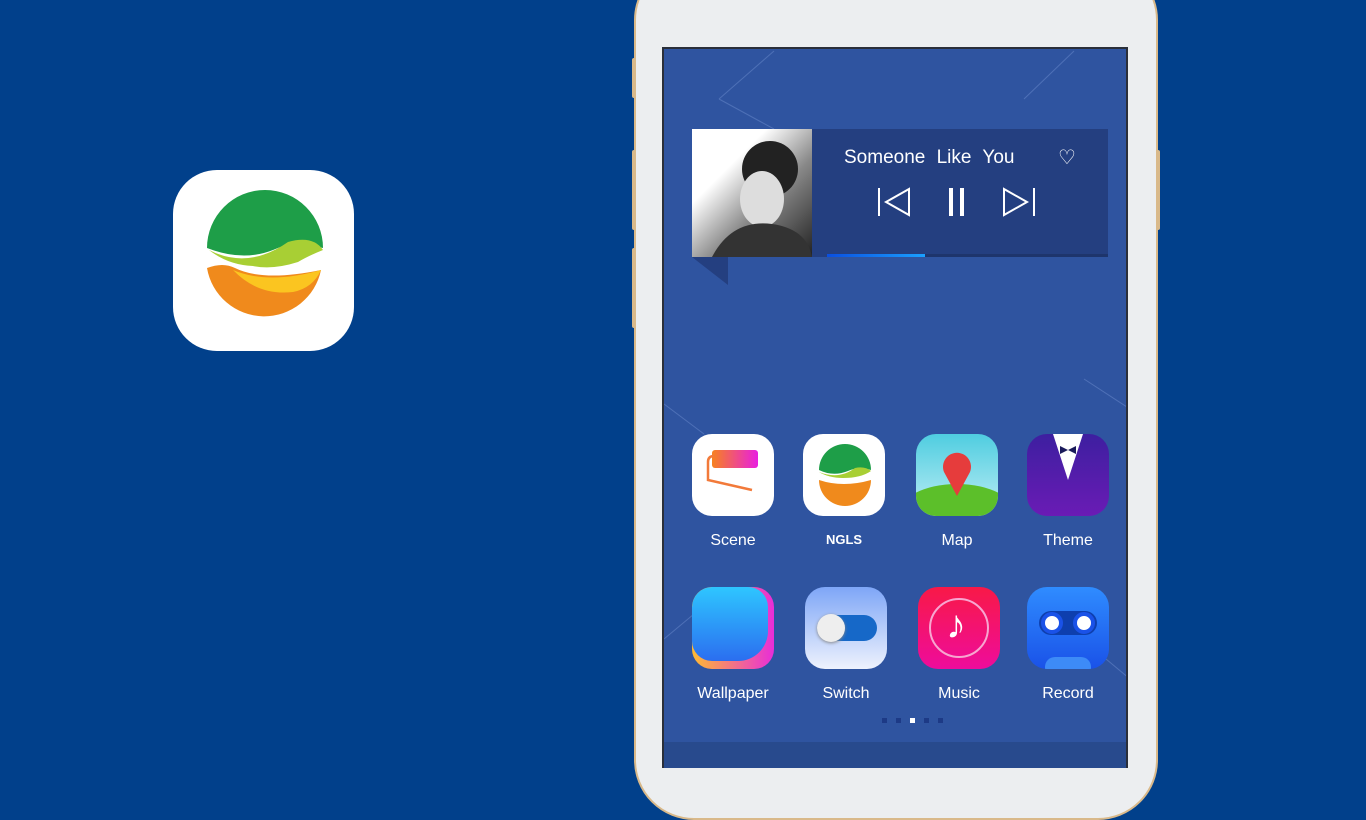 This screenshot has width=1366, height=820. I want to click on app-map: Map, so click(957, 492).